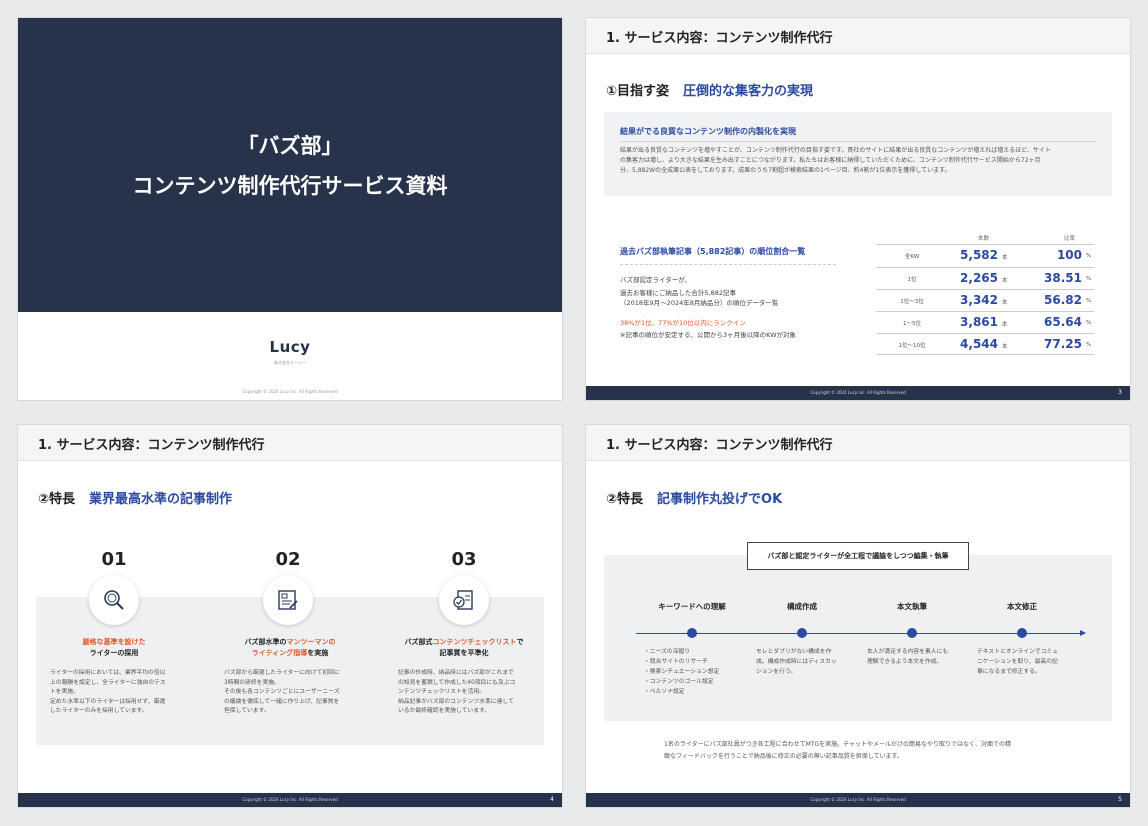 The height and width of the screenshot is (826, 1148). What do you see at coordinates (912, 302) in the screenshot?
I see `row-label: 1位〜3位` at bounding box center [912, 302].